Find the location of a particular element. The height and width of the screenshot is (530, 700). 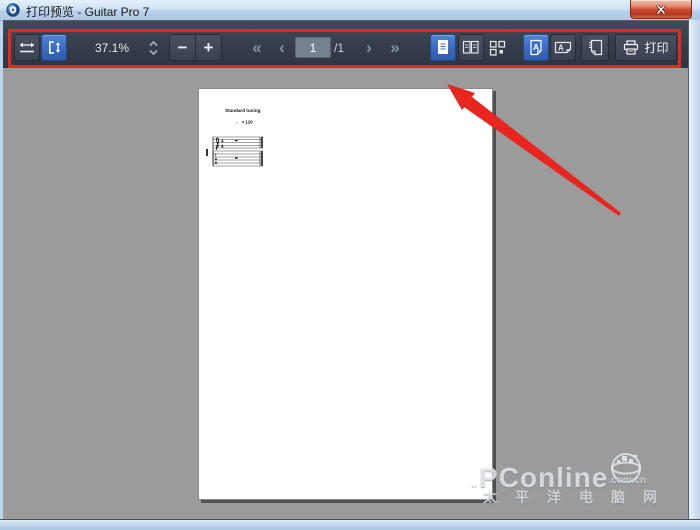

close-button is located at coordinates (661, 9).